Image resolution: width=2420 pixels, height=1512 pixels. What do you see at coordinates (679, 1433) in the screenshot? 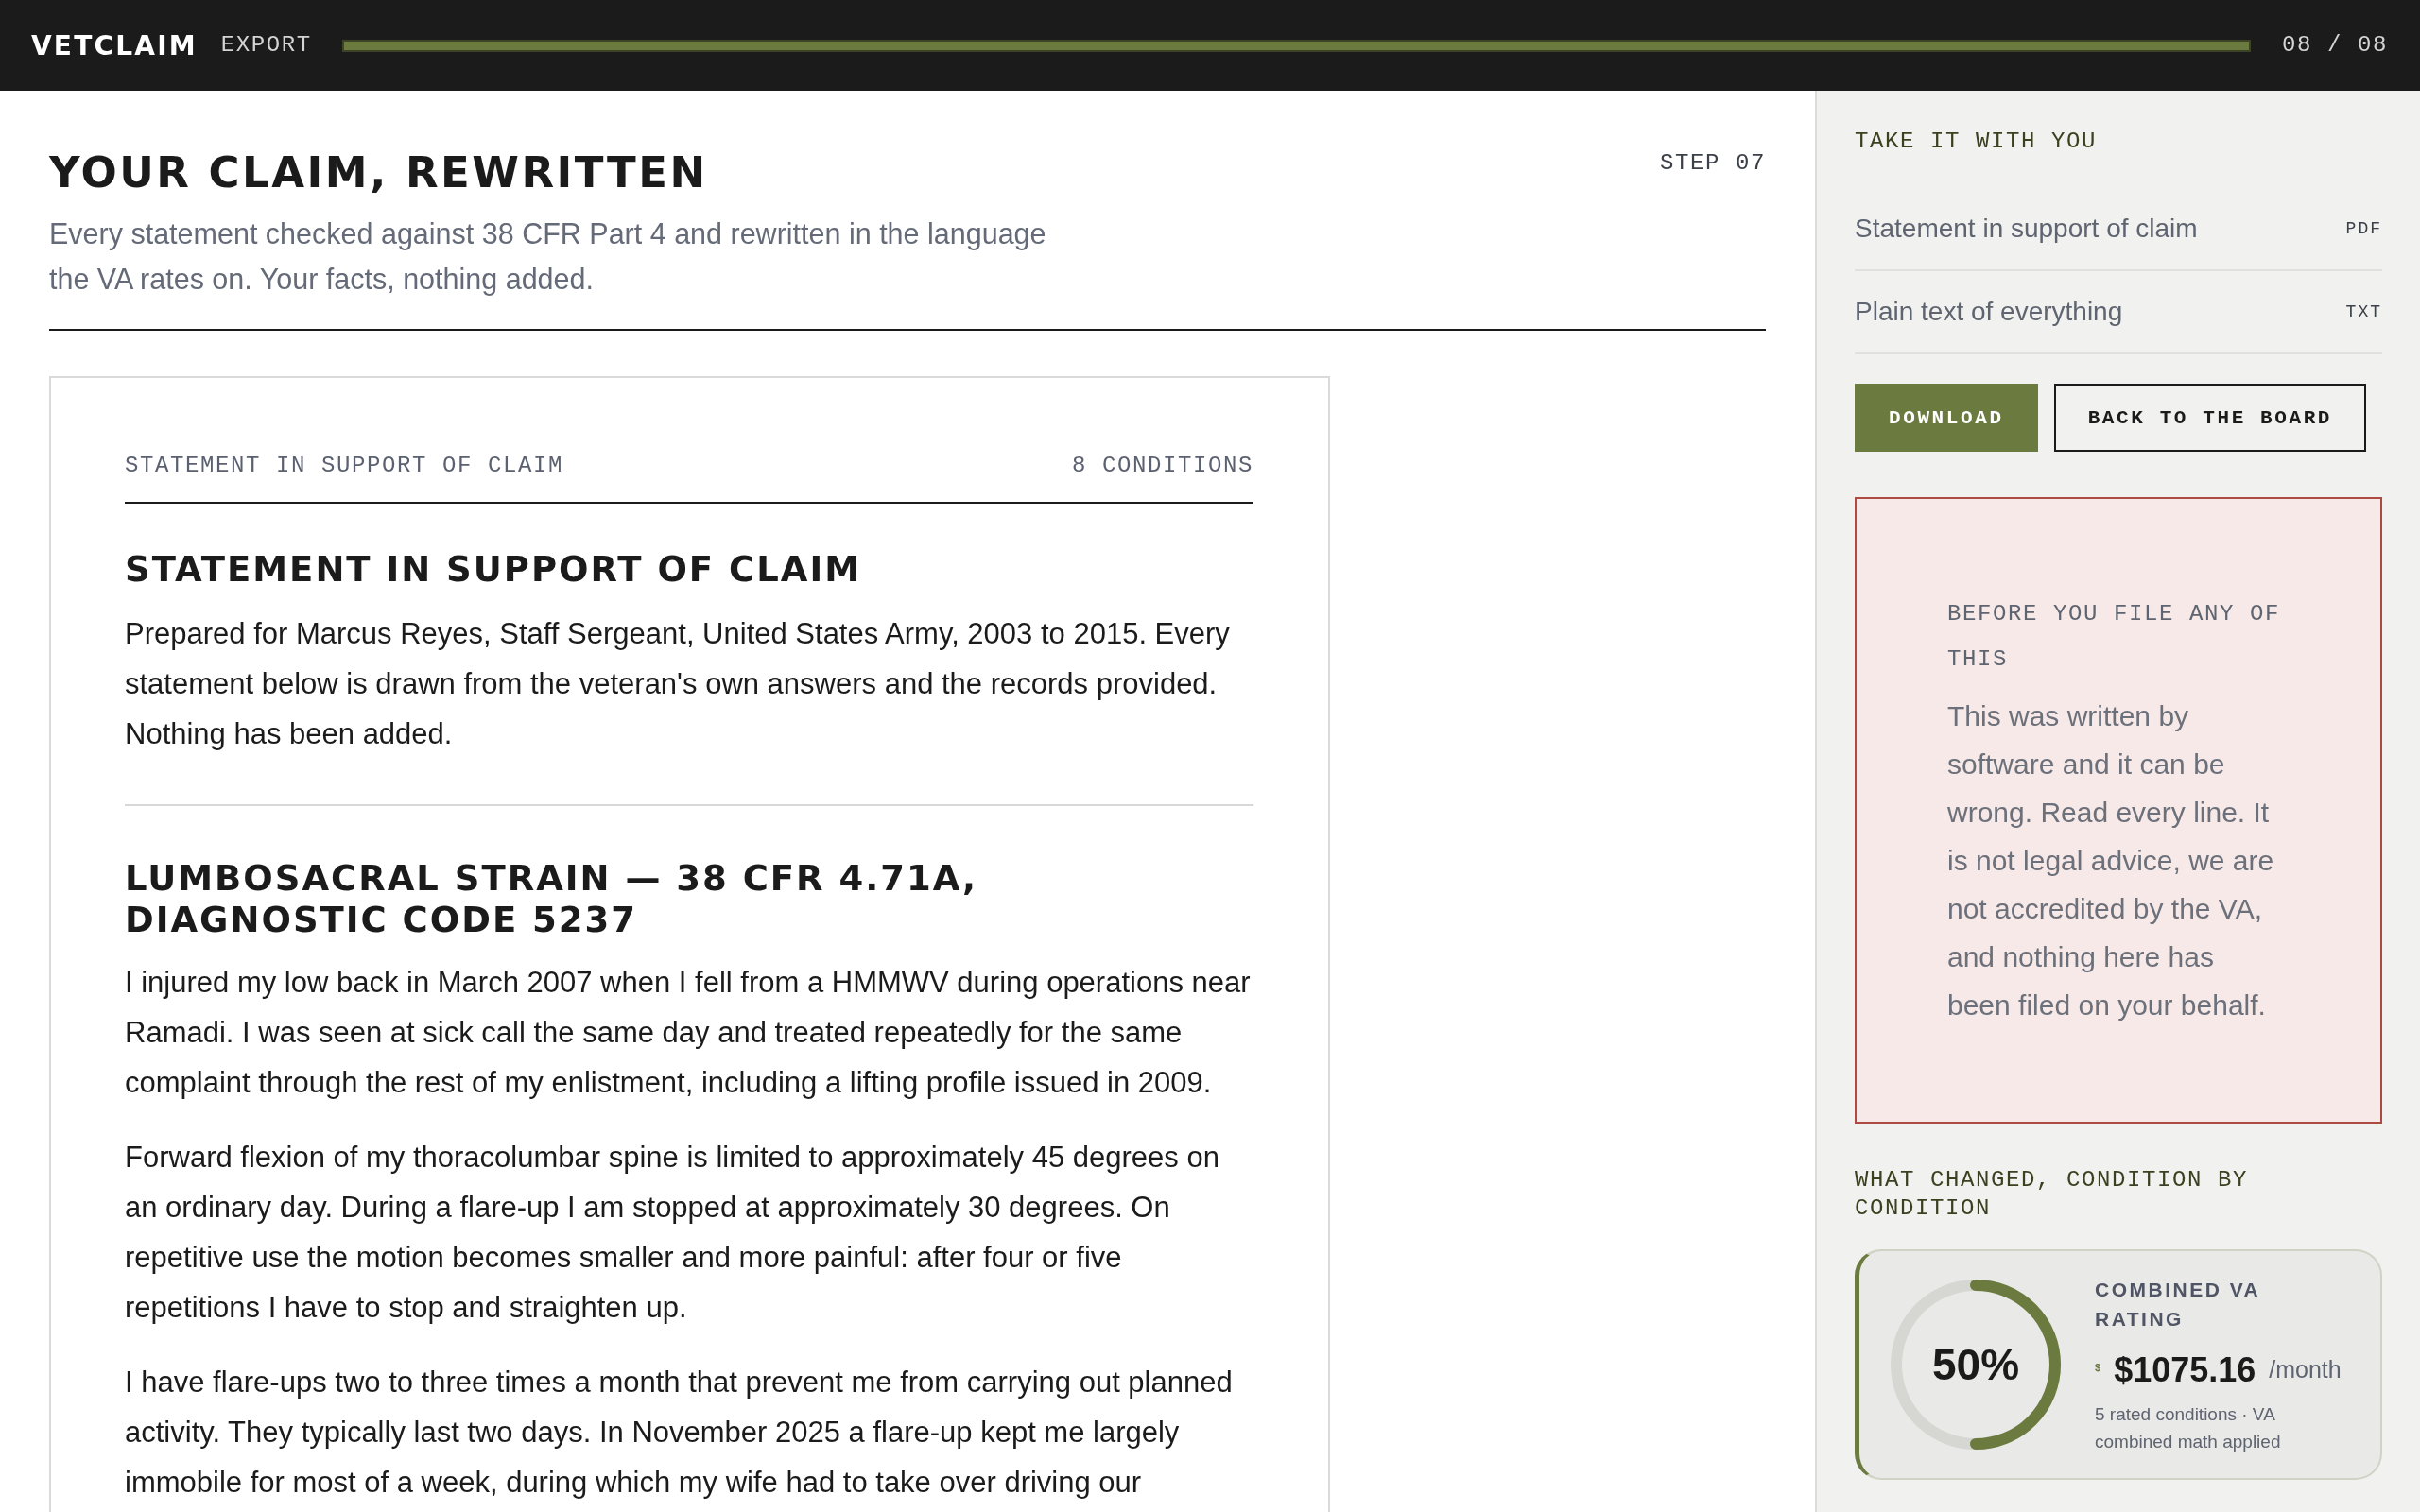
I see `body-paragraph: I have flare-ups two to three times a month that prevent me from carrying out planned activity. They typically last two days. In November 2025 a flare-up kept me largely immobile for most of a week, during which my wife had to take over driving our` at bounding box center [679, 1433].